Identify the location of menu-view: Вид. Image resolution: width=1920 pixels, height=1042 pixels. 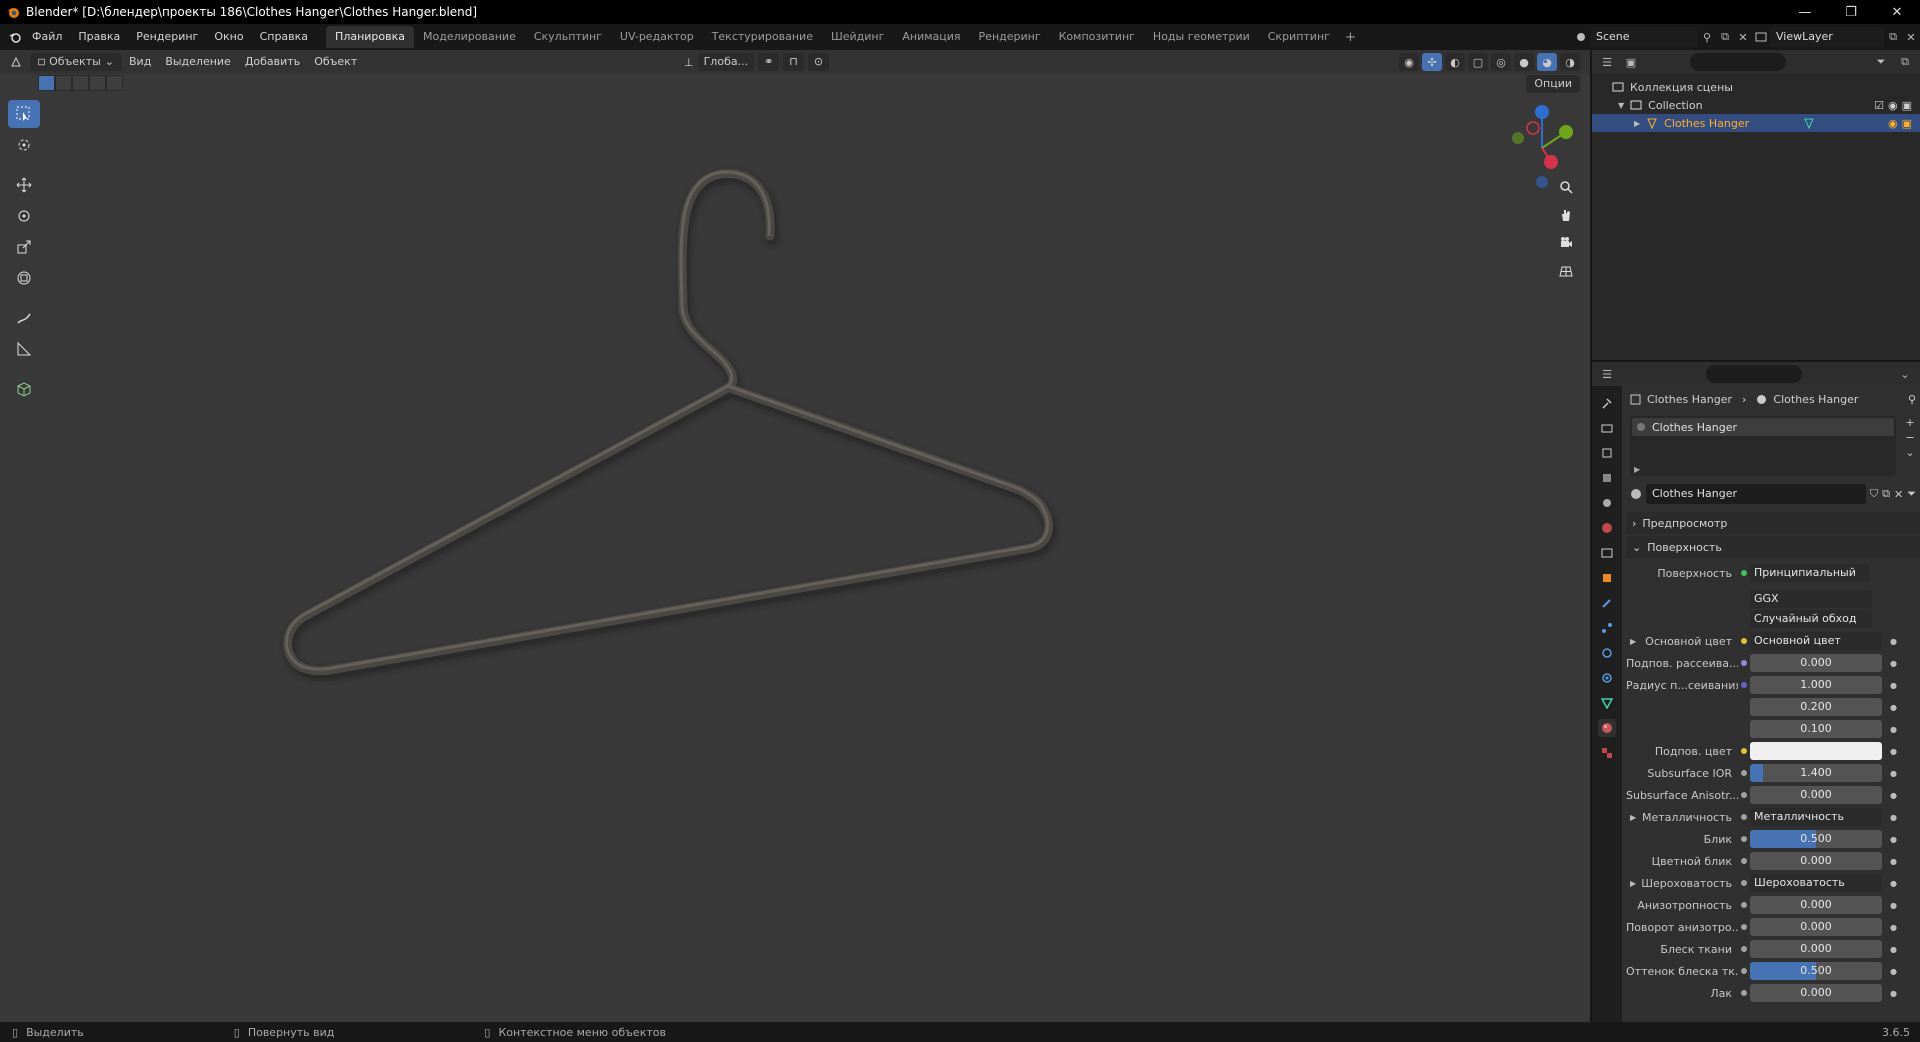
(140, 62).